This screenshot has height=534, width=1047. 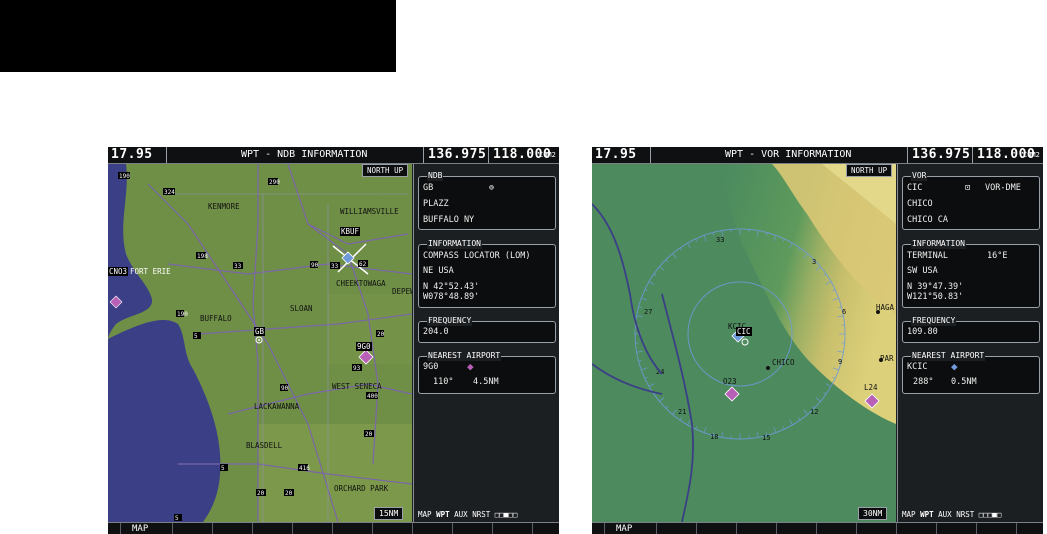 I want to click on svg-text: 93, so click(x=357, y=368).